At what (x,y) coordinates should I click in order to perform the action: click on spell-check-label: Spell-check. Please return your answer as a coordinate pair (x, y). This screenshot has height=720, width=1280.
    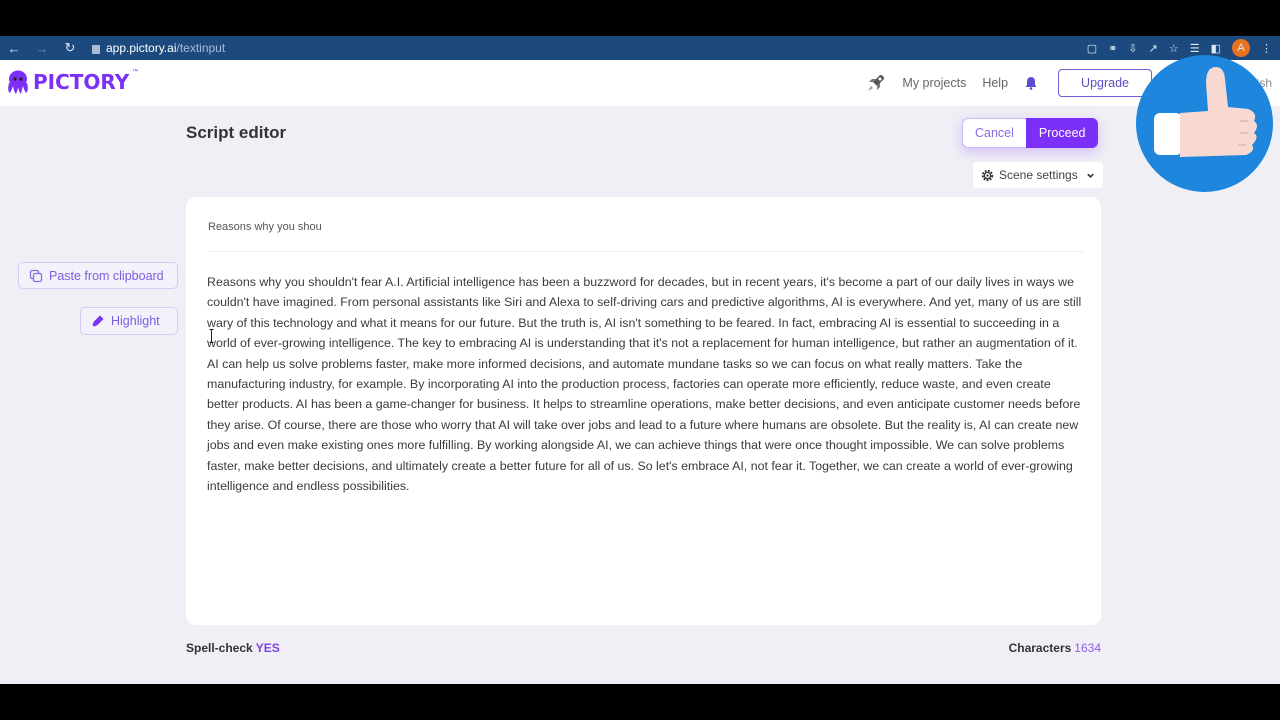
    Looking at the image, I should click on (219, 648).